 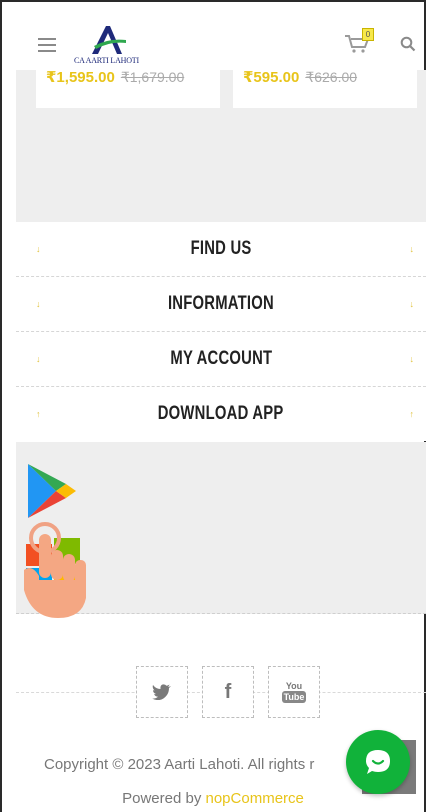 What do you see at coordinates (255, 798) in the screenshot?
I see `nopcommerce-link: nopCommerce` at bounding box center [255, 798].